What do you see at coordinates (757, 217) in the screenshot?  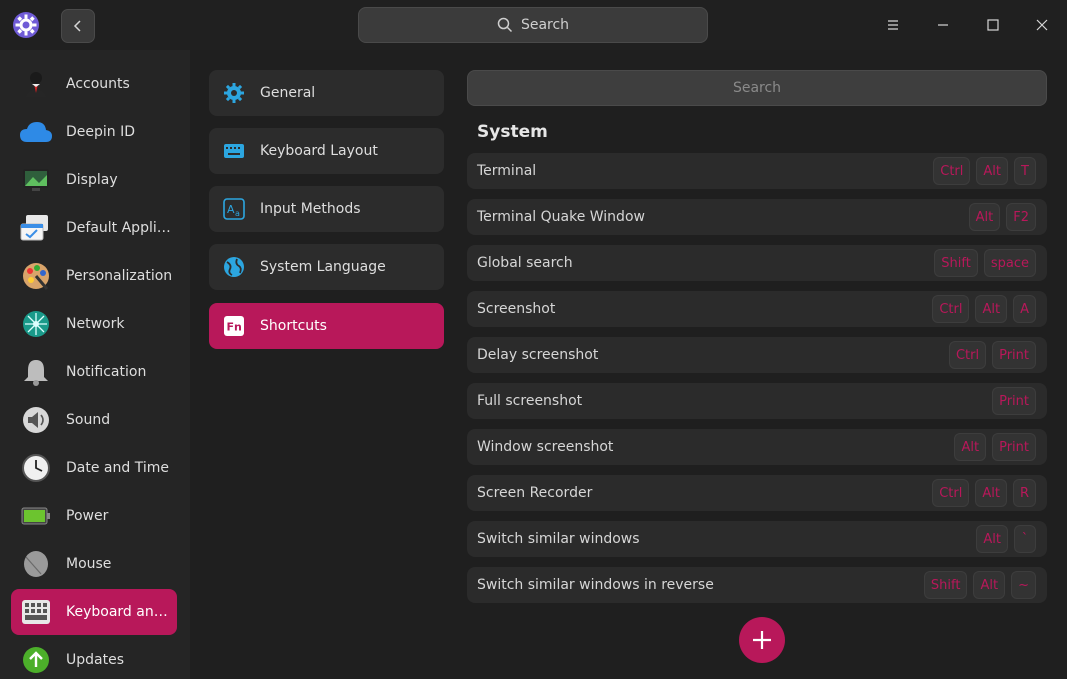 I see `shortcut-row: Terminal Quake Window Alt F2` at bounding box center [757, 217].